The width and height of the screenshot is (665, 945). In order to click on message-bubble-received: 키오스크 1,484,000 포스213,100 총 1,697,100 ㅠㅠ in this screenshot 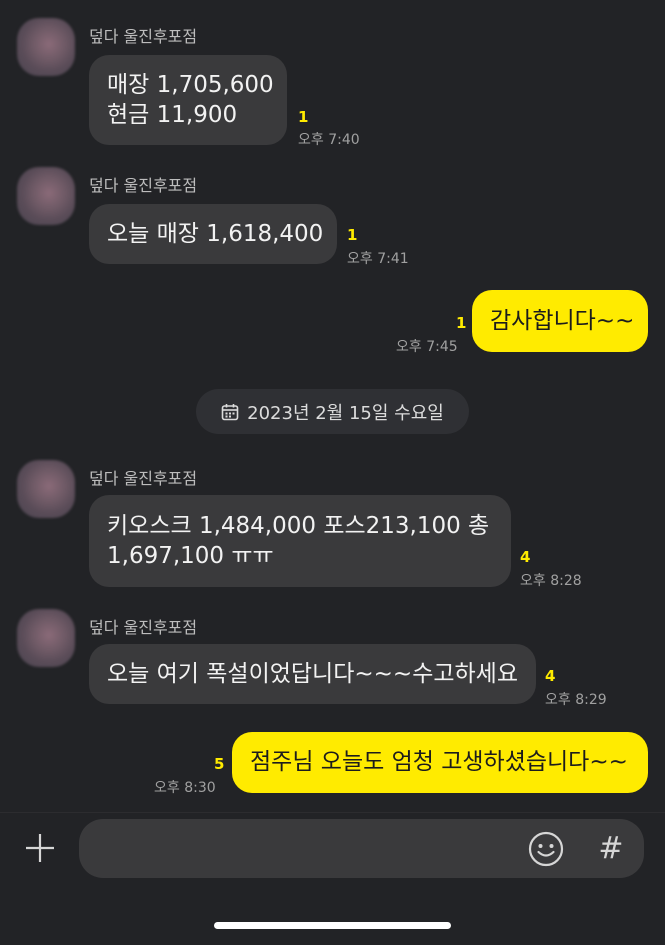, I will do `click(300, 541)`.